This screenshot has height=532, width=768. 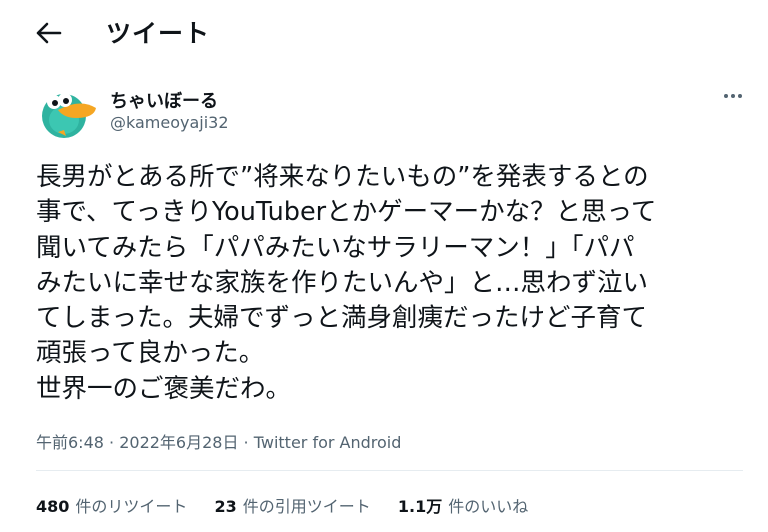 I want to click on author-handle: @kameoyaji32, so click(x=169, y=122).